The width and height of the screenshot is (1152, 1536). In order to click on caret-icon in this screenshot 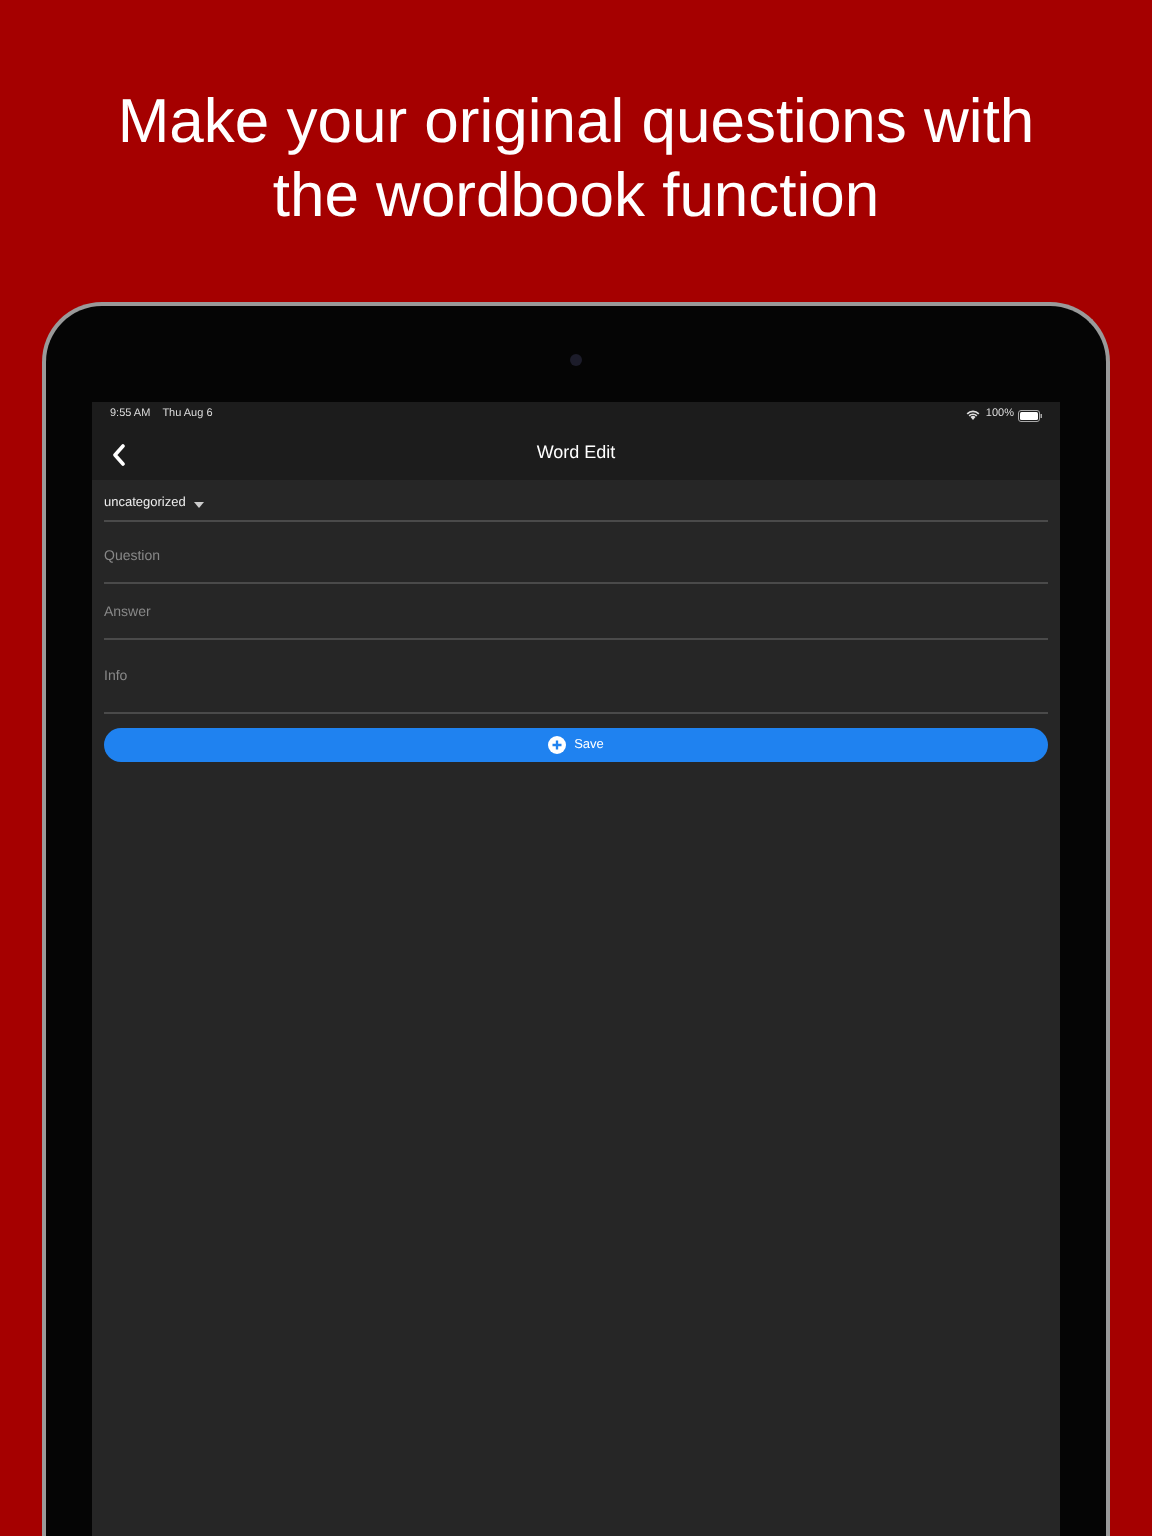, I will do `click(198, 504)`.